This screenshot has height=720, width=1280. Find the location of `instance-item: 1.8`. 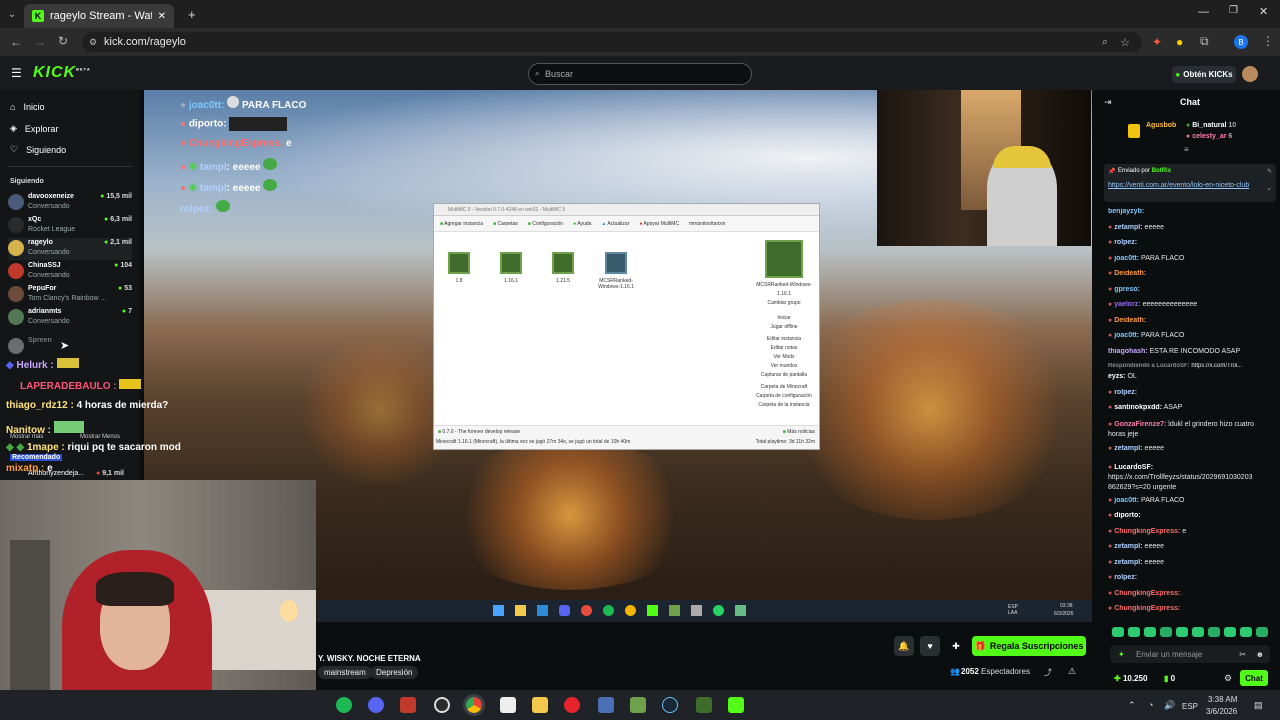

instance-item: 1.8 is located at coordinates (459, 268).